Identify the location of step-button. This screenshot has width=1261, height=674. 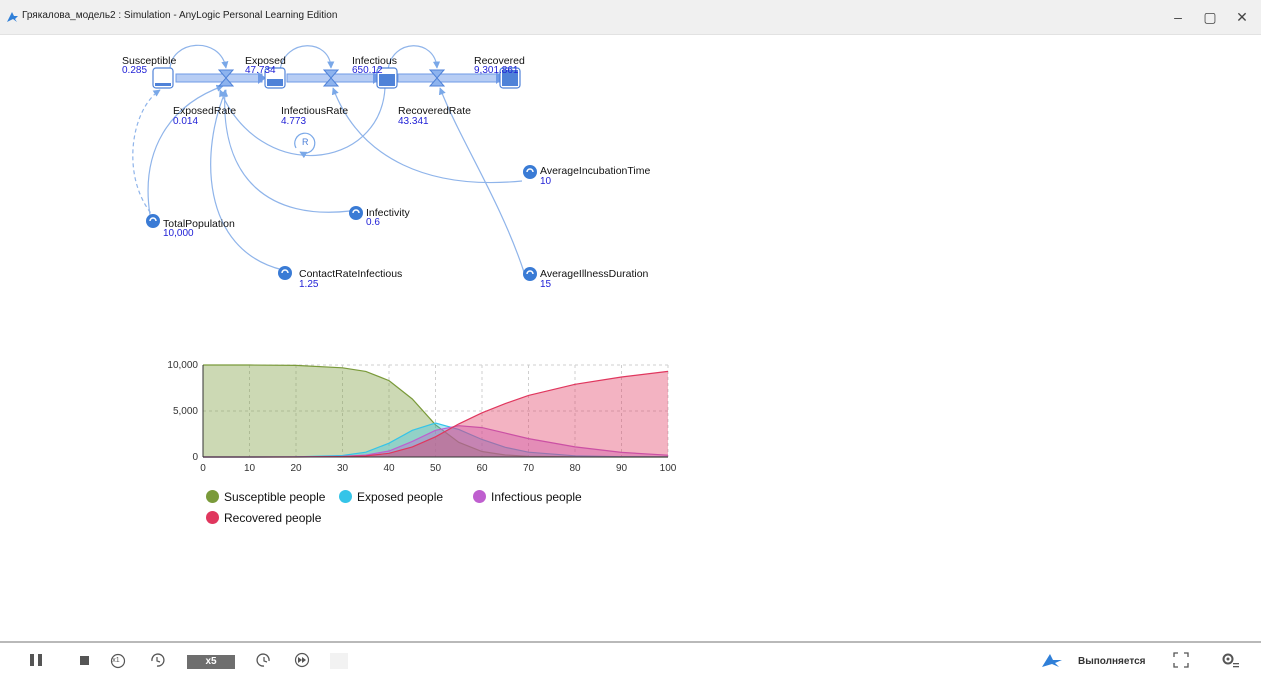
(339, 661).